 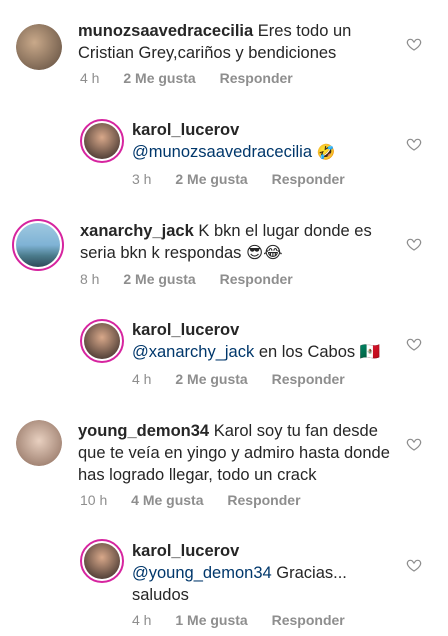 I want to click on mention-link: @munozsaavedracecilia, so click(x=222, y=152).